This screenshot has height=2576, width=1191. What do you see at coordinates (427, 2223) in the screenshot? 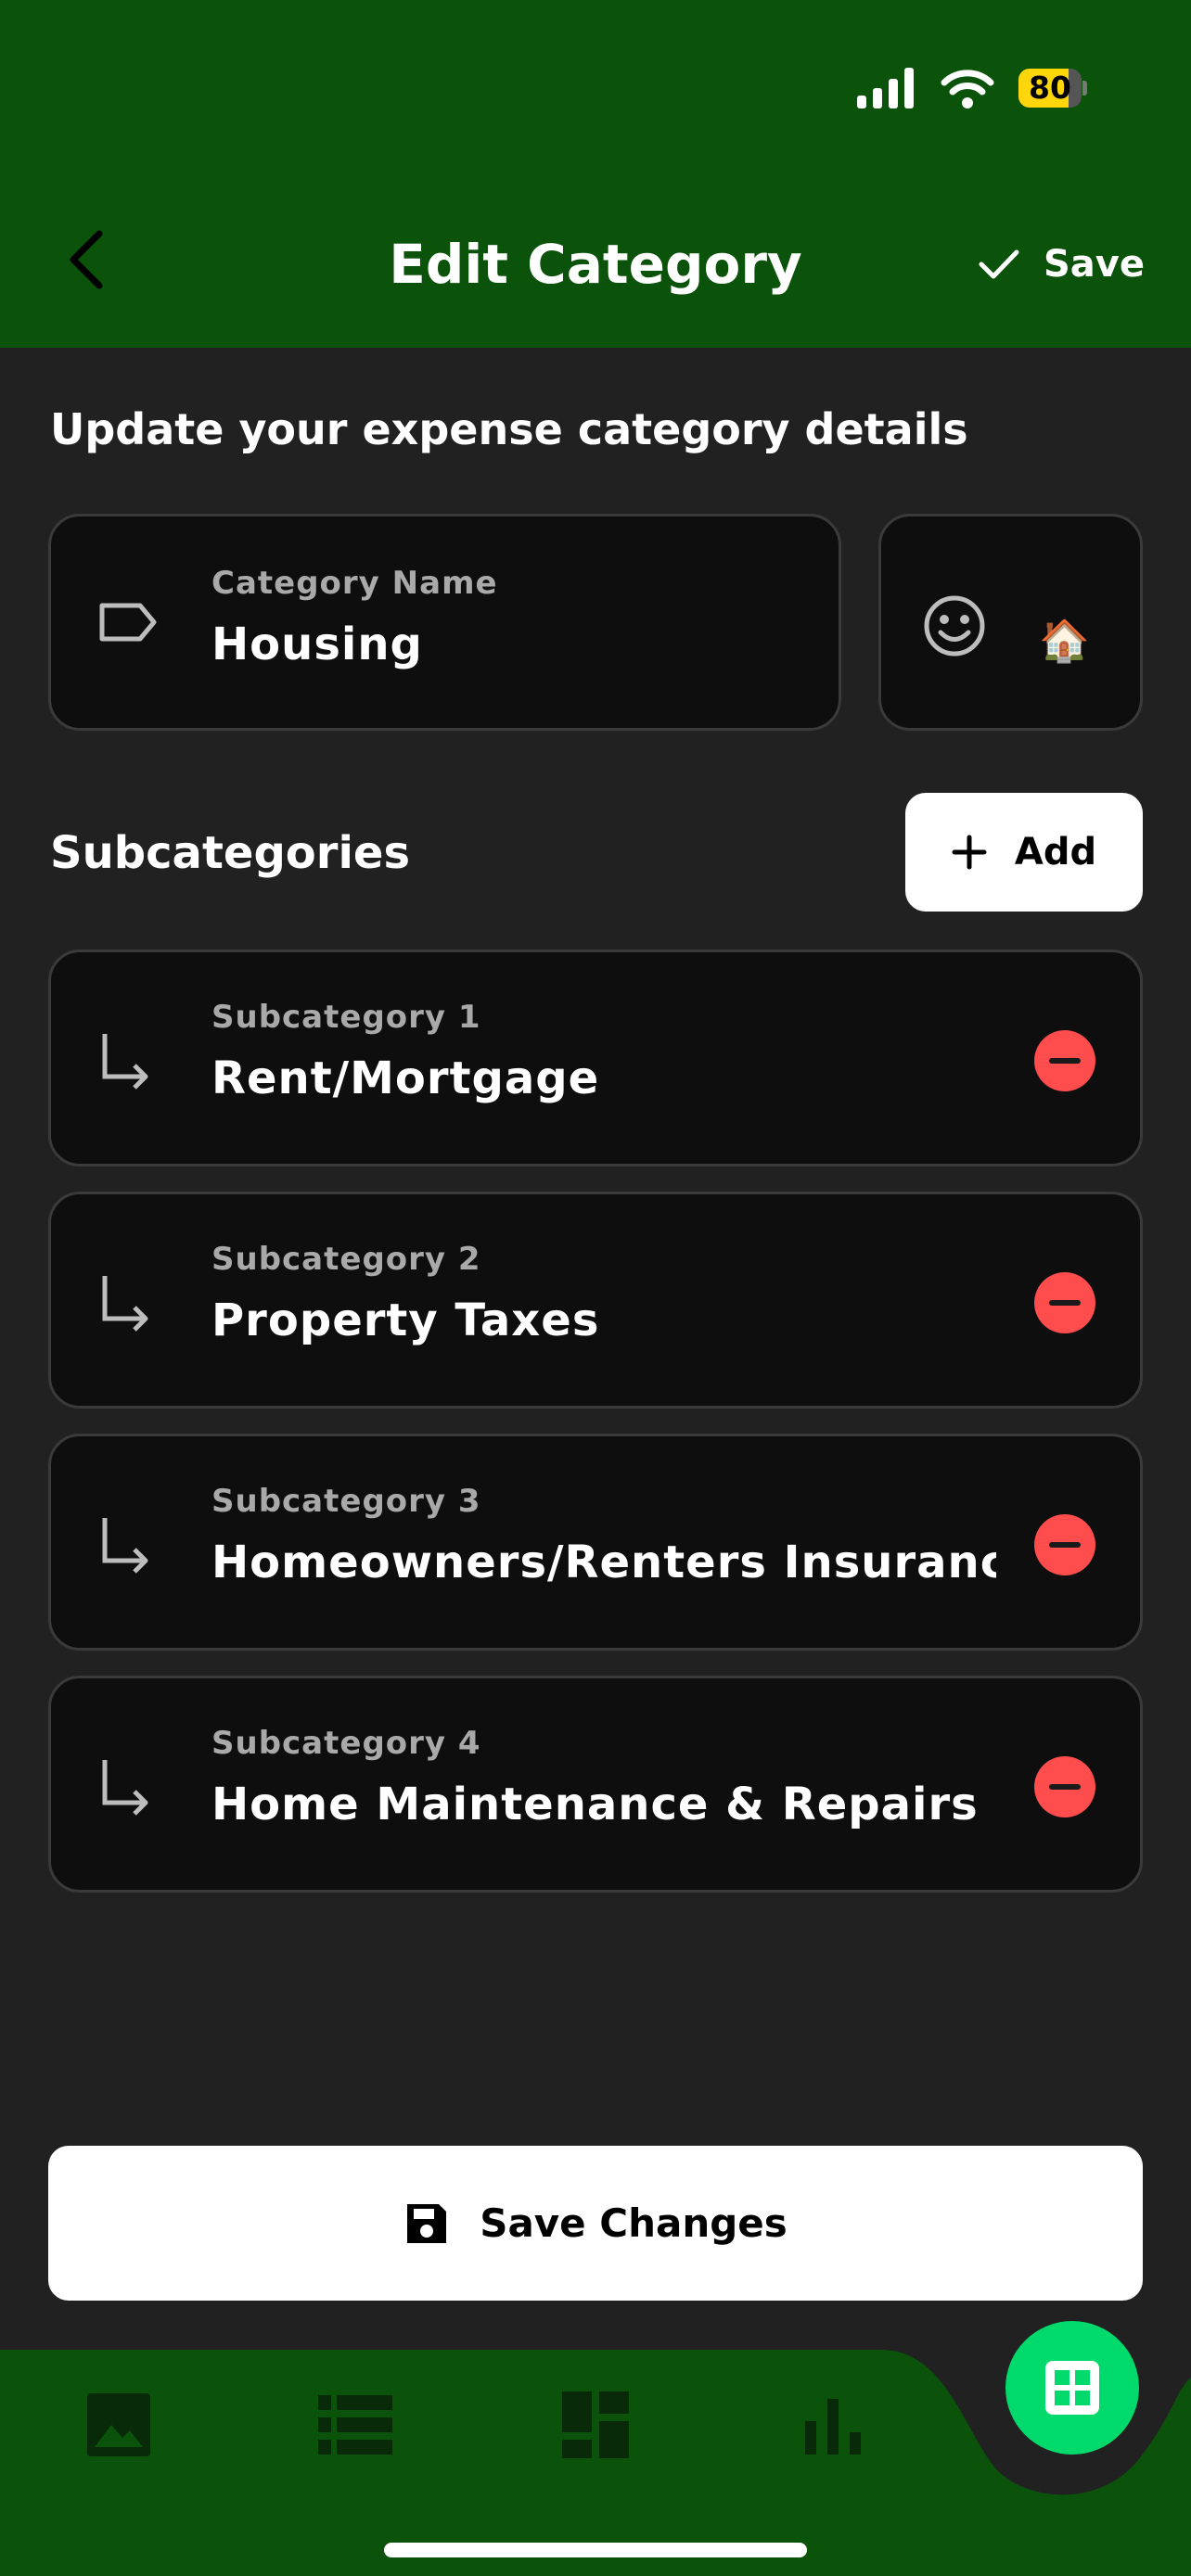
I see `floppy-disk-icon` at bounding box center [427, 2223].